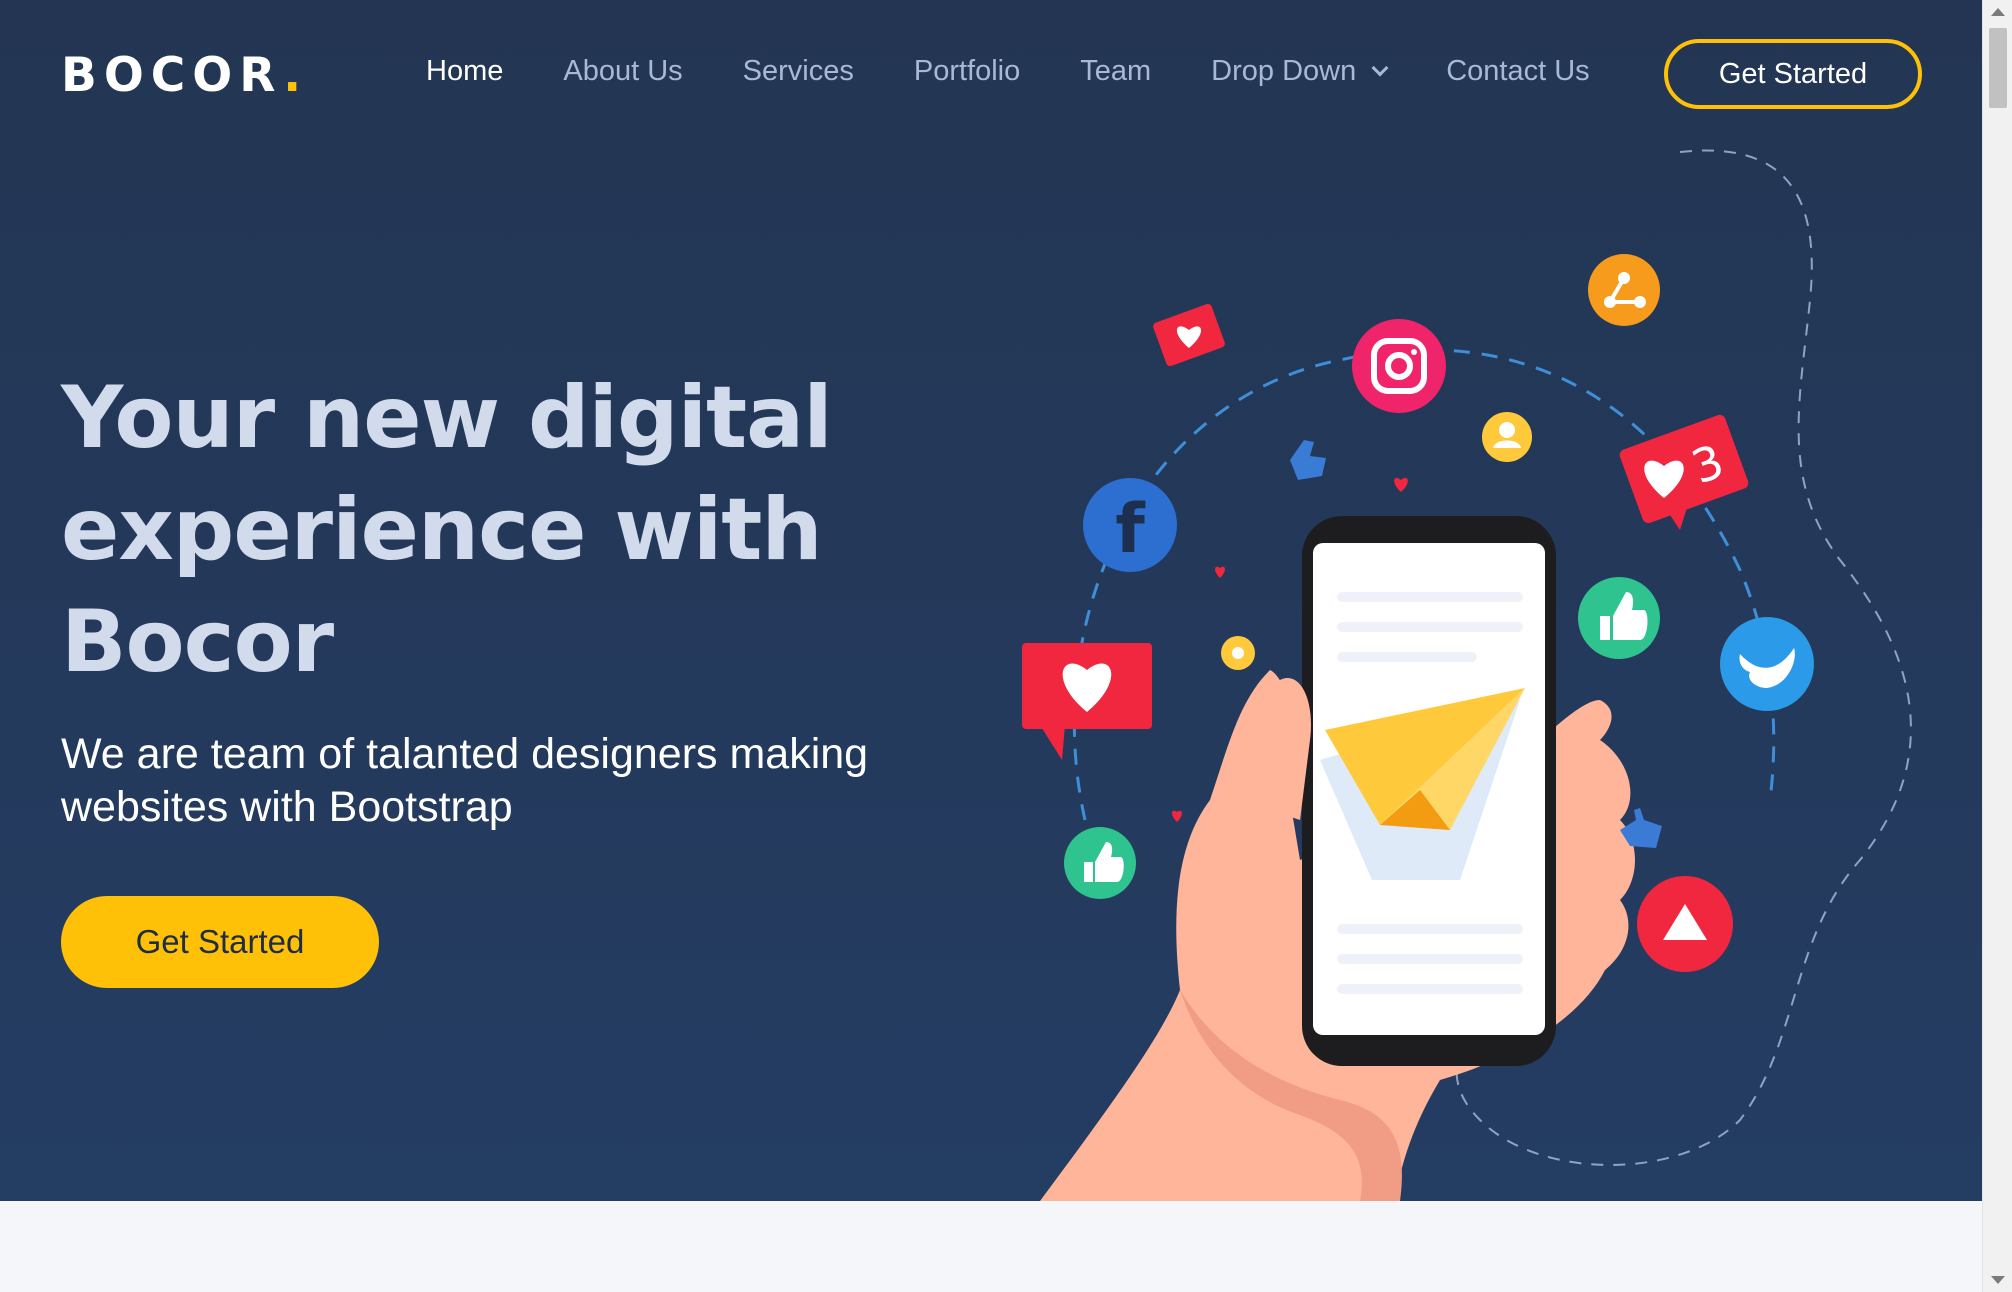 The height and width of the screenshot is (1292, 2012). I want to click on hero-title-line3: Bocor, so click(197, 642).